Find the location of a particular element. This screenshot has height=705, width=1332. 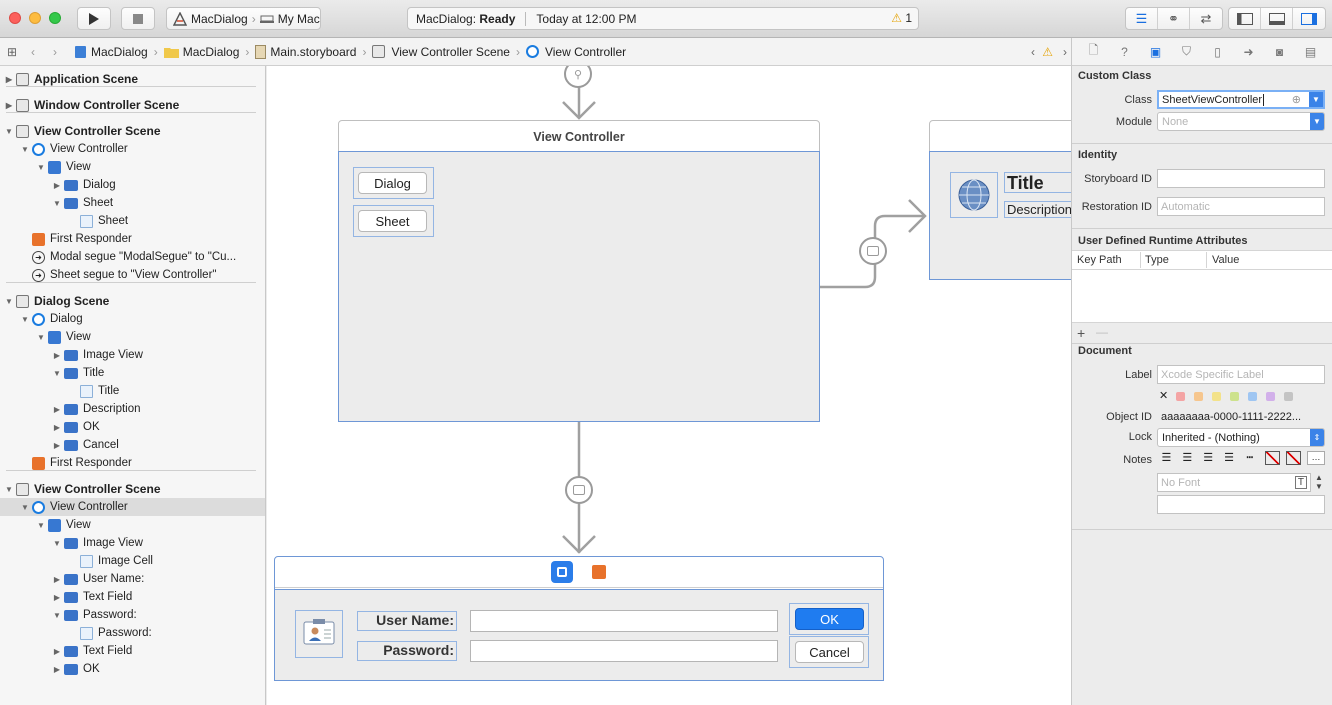

forward-arrow-icon: › is located at coordinates (55, 52).